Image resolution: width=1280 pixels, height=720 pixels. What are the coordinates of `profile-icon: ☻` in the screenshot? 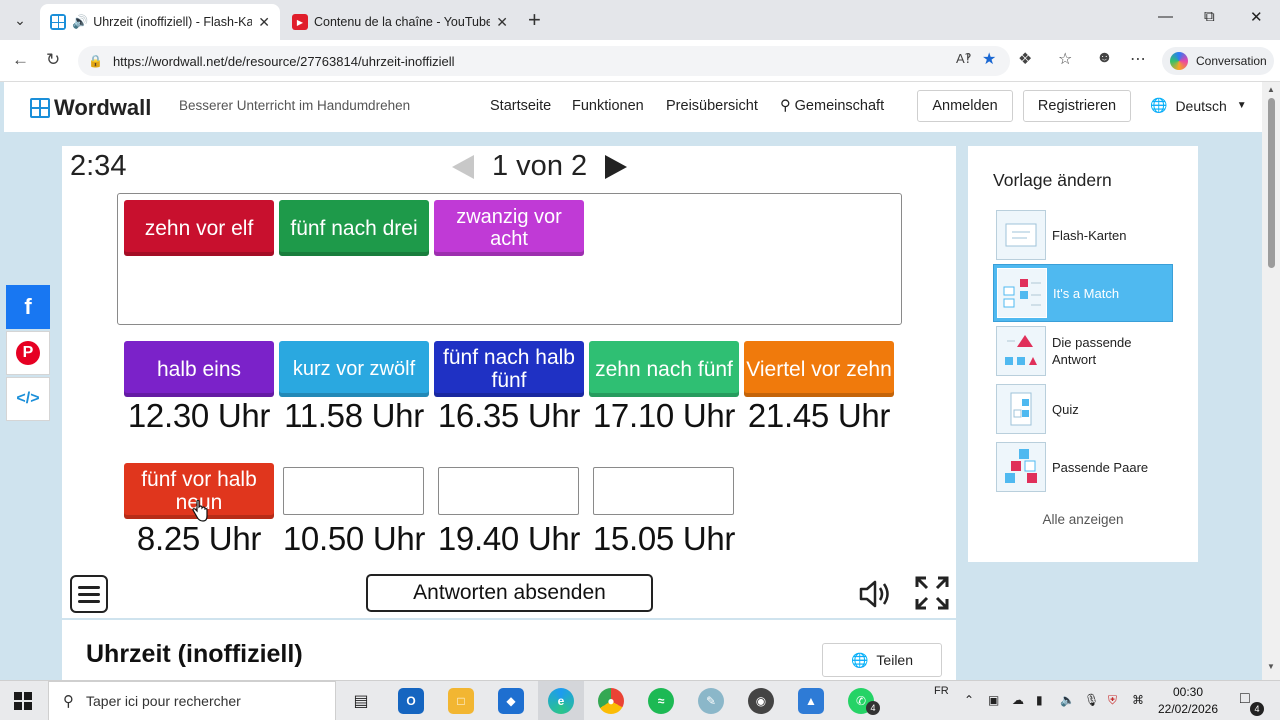 It's located at (1104, 58).